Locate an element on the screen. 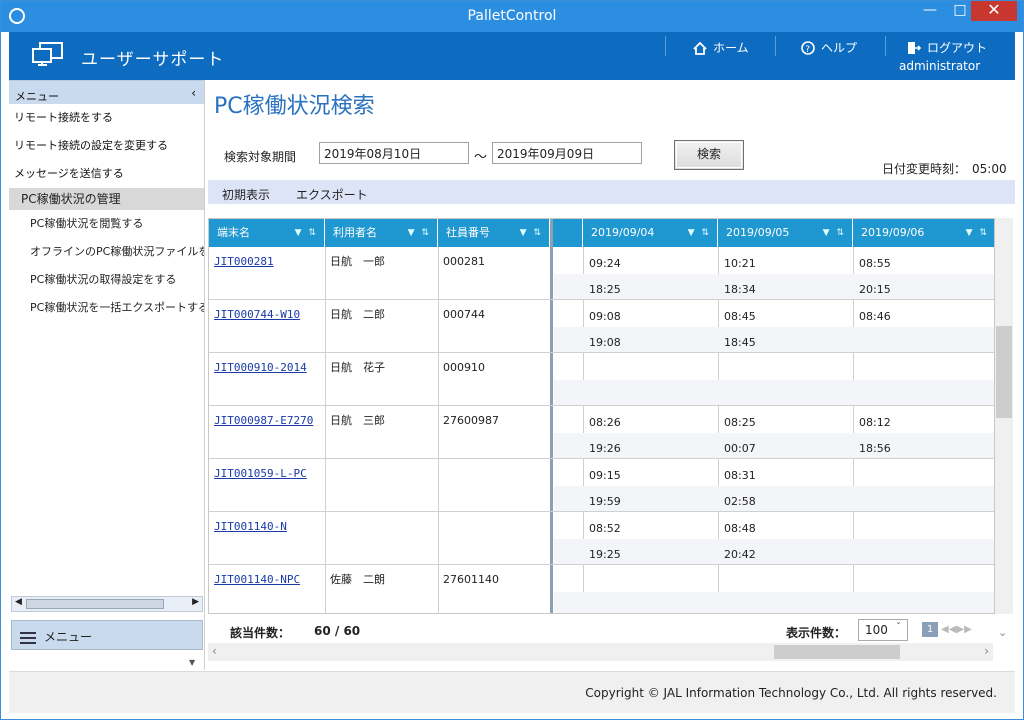  page-size-value: 100 is located at coordinates (876, 630).